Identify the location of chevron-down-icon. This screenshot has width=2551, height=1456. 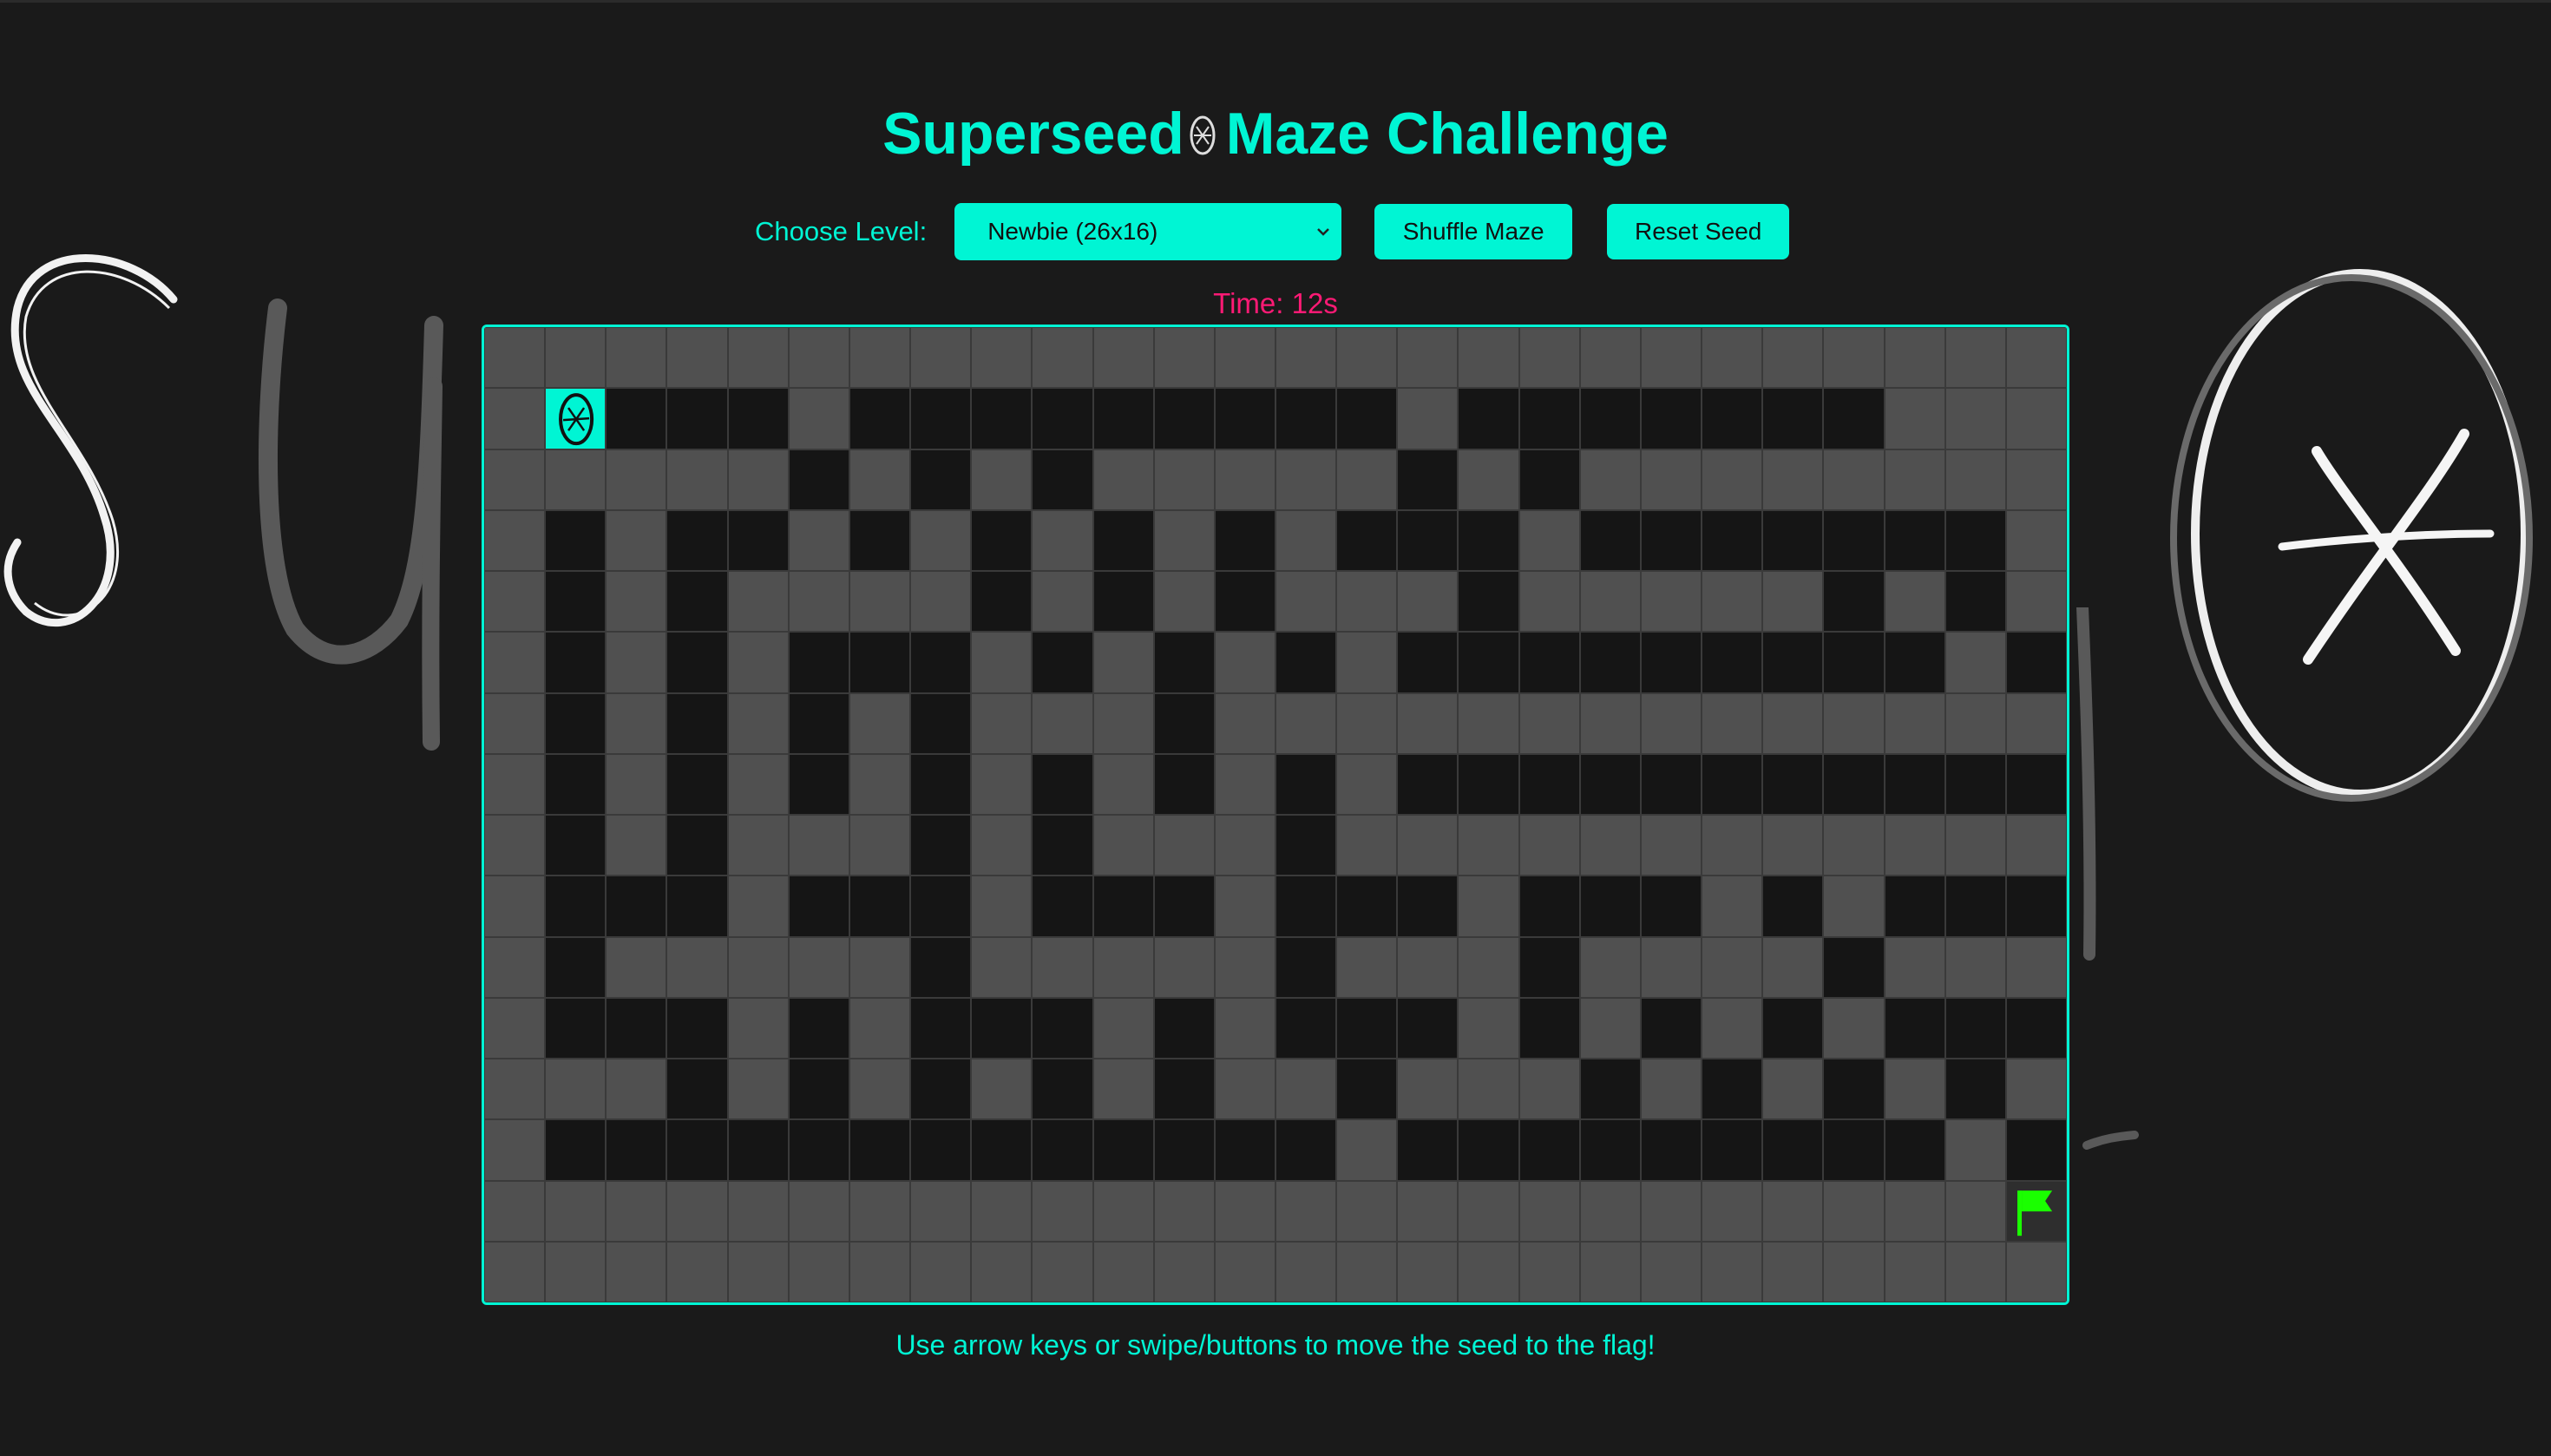
(1324, 232).